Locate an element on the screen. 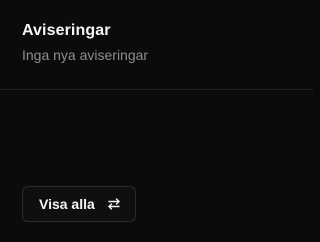 Image resolution: width=320 pixels, height=242 pixels. empty-notifications-message: Inga nya aviseringar is located at coordinates (85, 55).